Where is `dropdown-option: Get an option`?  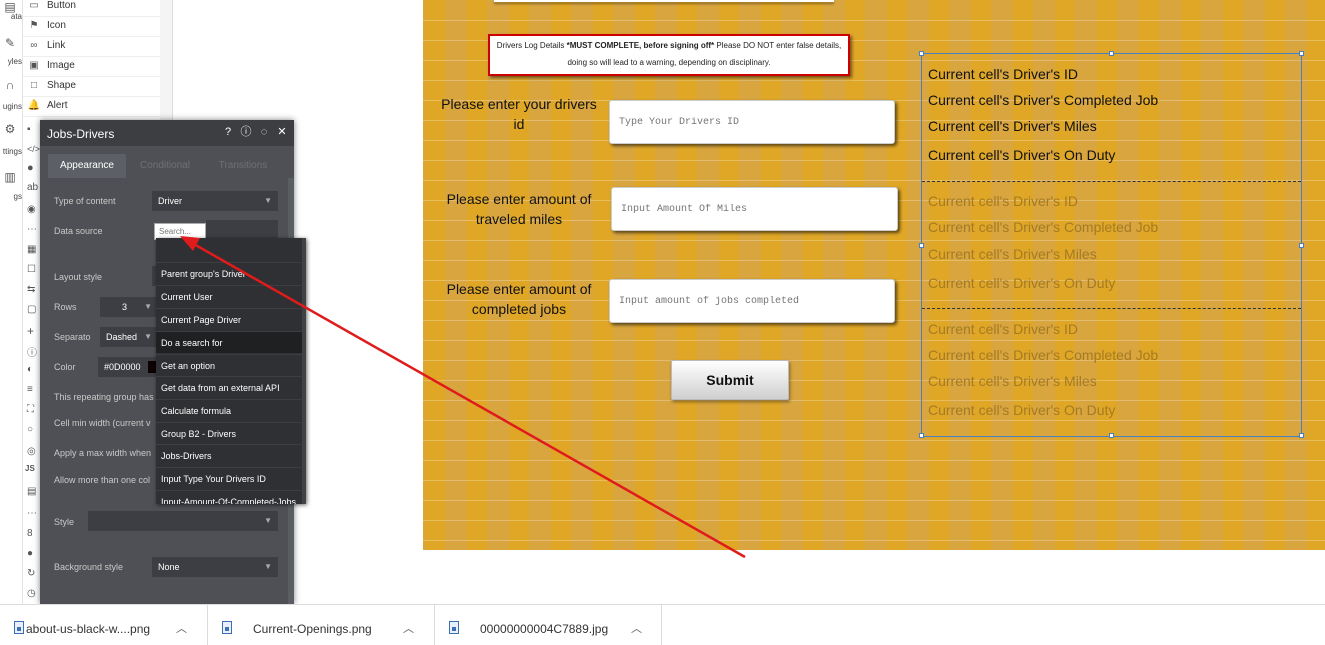
dropdown-option: Get an option is located at coordinates (229, 365).